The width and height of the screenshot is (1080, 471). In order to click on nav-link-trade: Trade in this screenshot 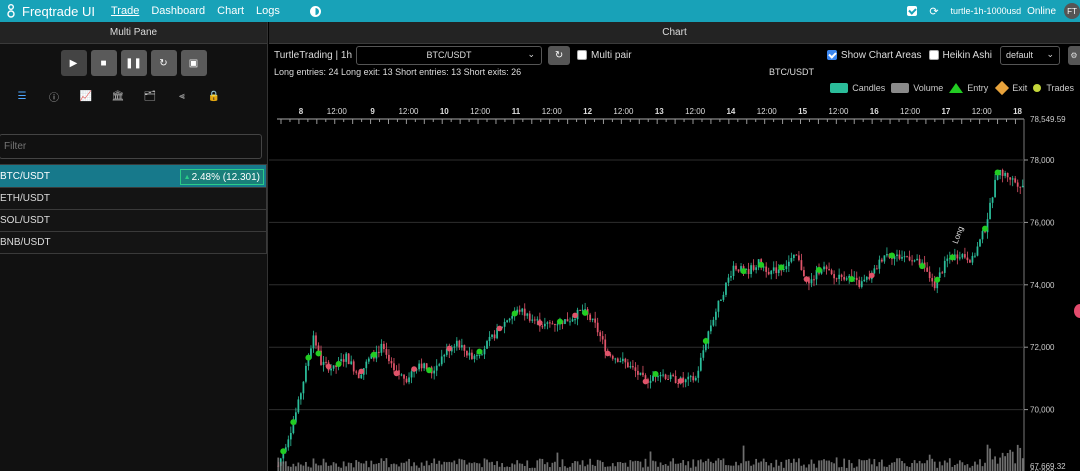, I will do `click(125, 11)`.